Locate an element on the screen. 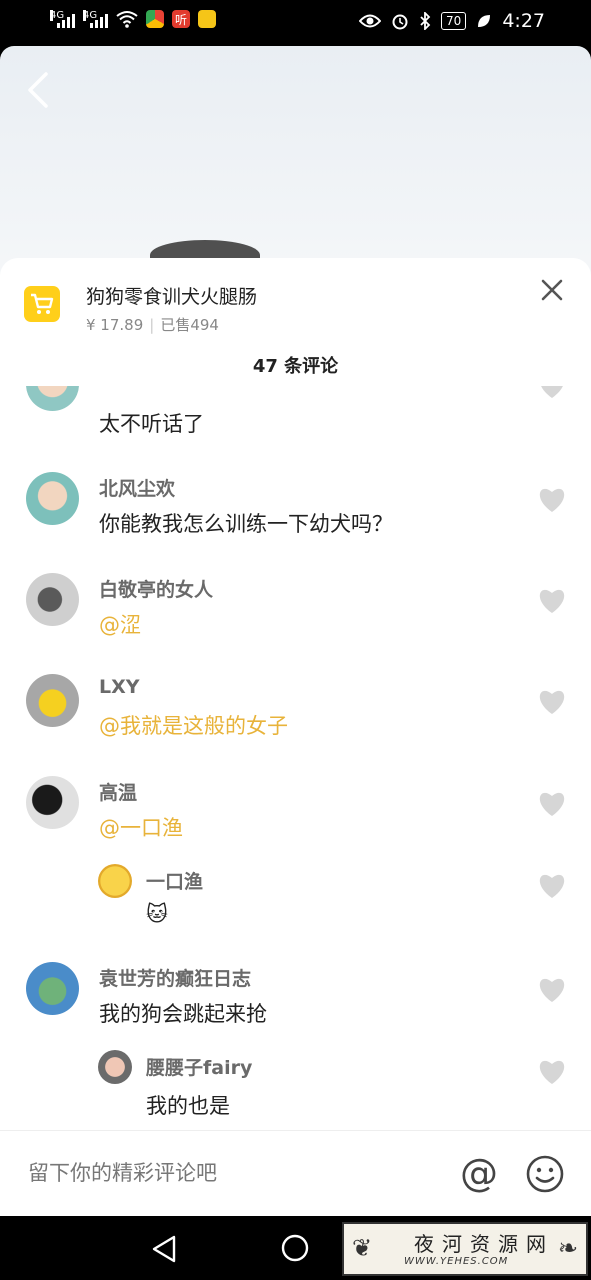 The width and height of the screenshot is (591, 1280). cellular-signal-icon: 4G is located at coordinates (62, 19).